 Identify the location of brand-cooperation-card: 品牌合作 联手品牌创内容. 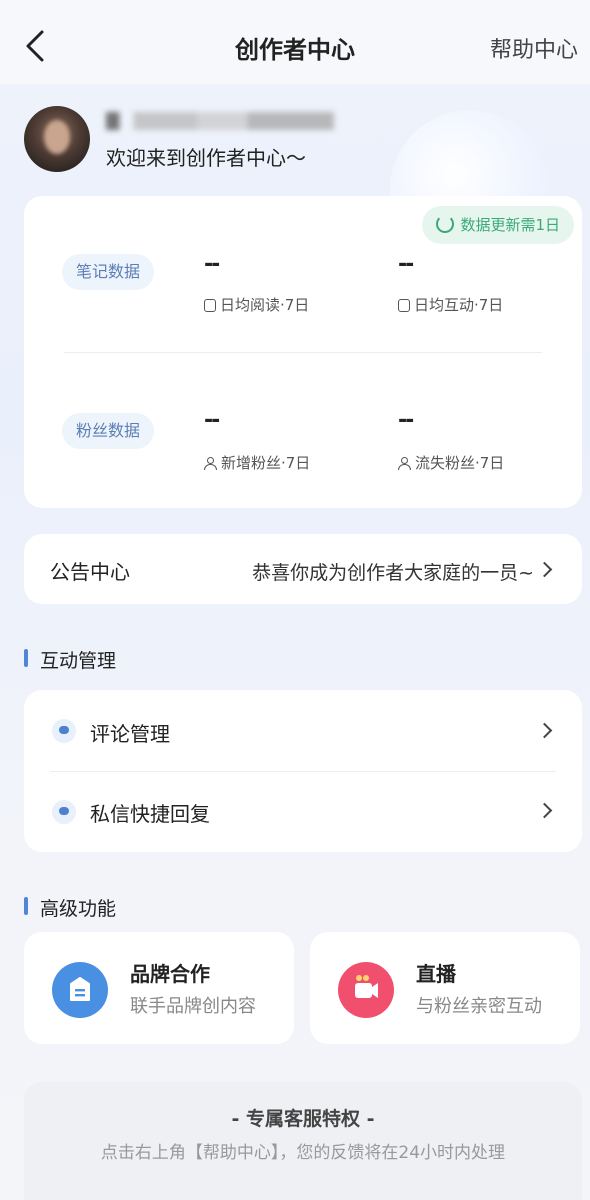
(159, 988).